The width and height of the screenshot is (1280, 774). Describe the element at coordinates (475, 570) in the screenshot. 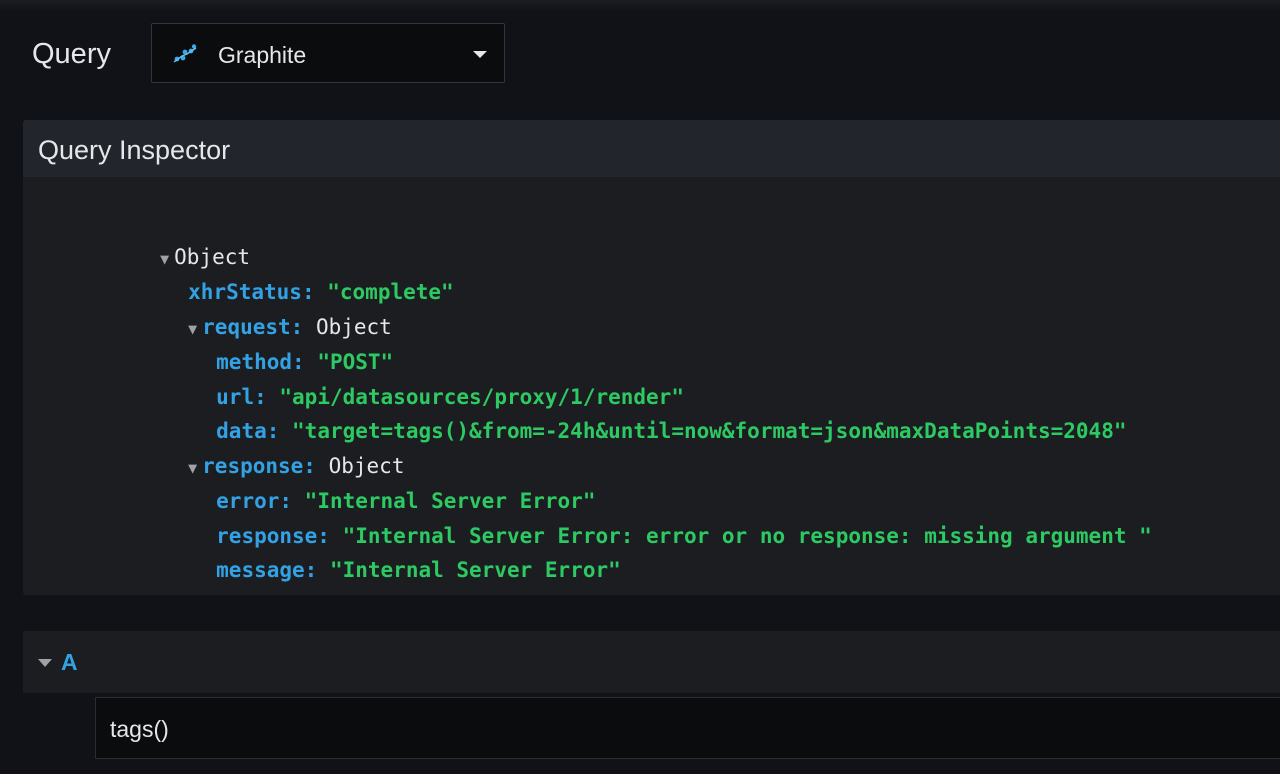

I see `tree-value: "Internal Server Error"` at that location.